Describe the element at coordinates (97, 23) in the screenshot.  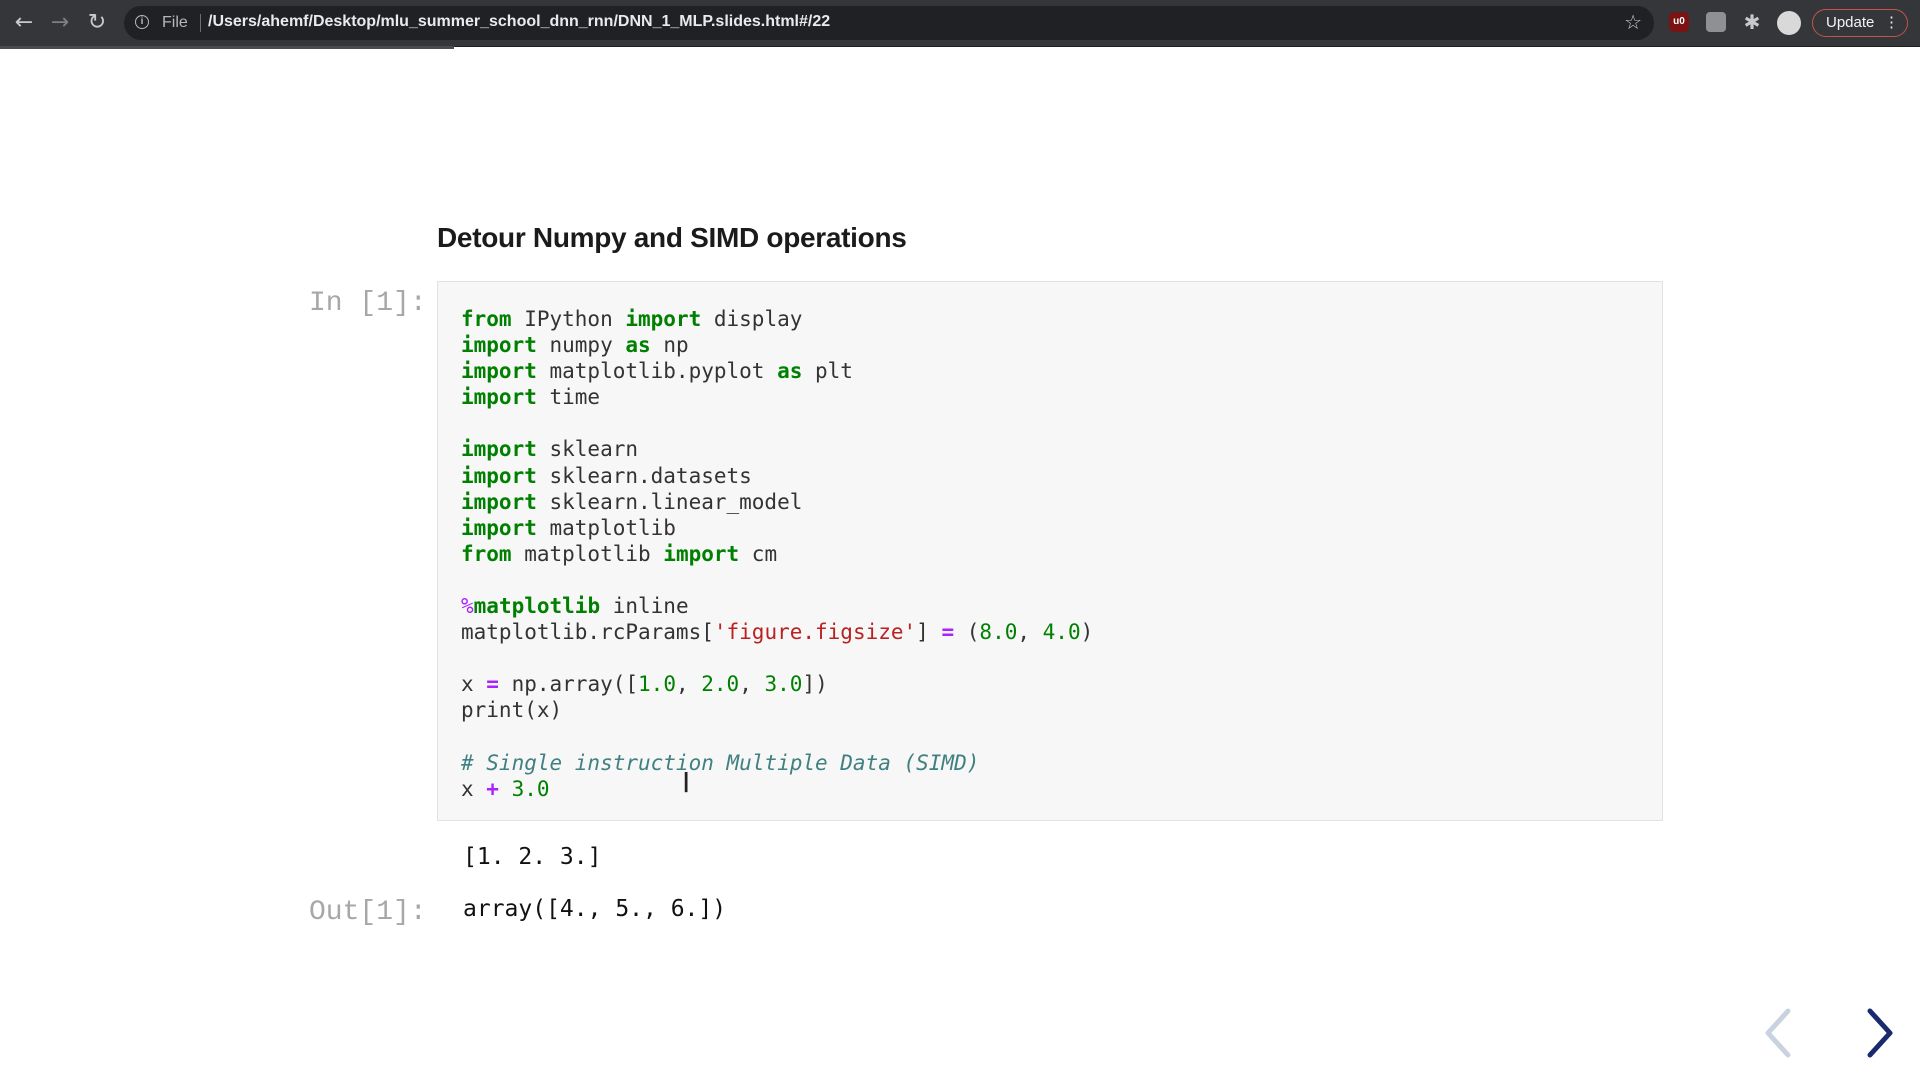
I see `reload-icon: ↻` at that location.